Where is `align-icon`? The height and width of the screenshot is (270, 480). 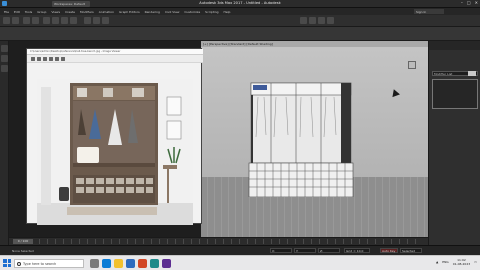
align-icon is located at coordinates (105, 20).